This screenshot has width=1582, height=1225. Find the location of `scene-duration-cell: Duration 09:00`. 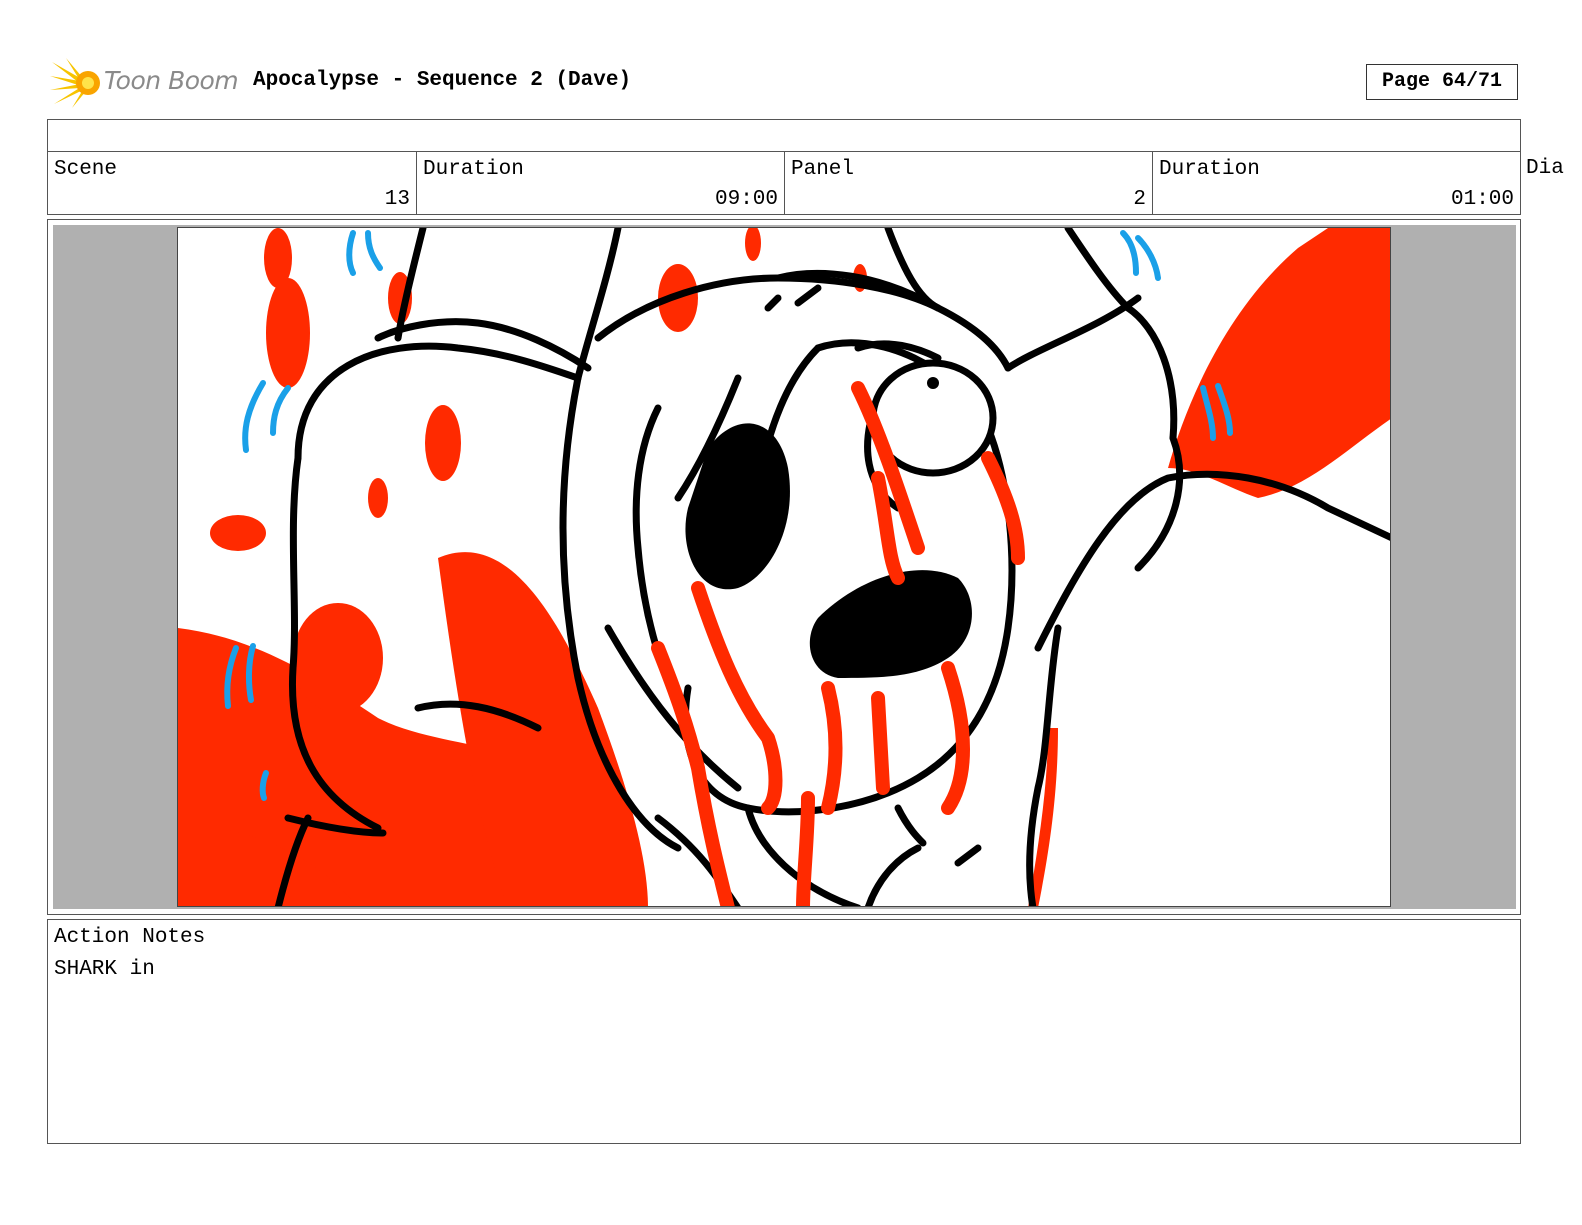

scene-duration-cell: Duration 09:00 is located at coordinates (600, 183).